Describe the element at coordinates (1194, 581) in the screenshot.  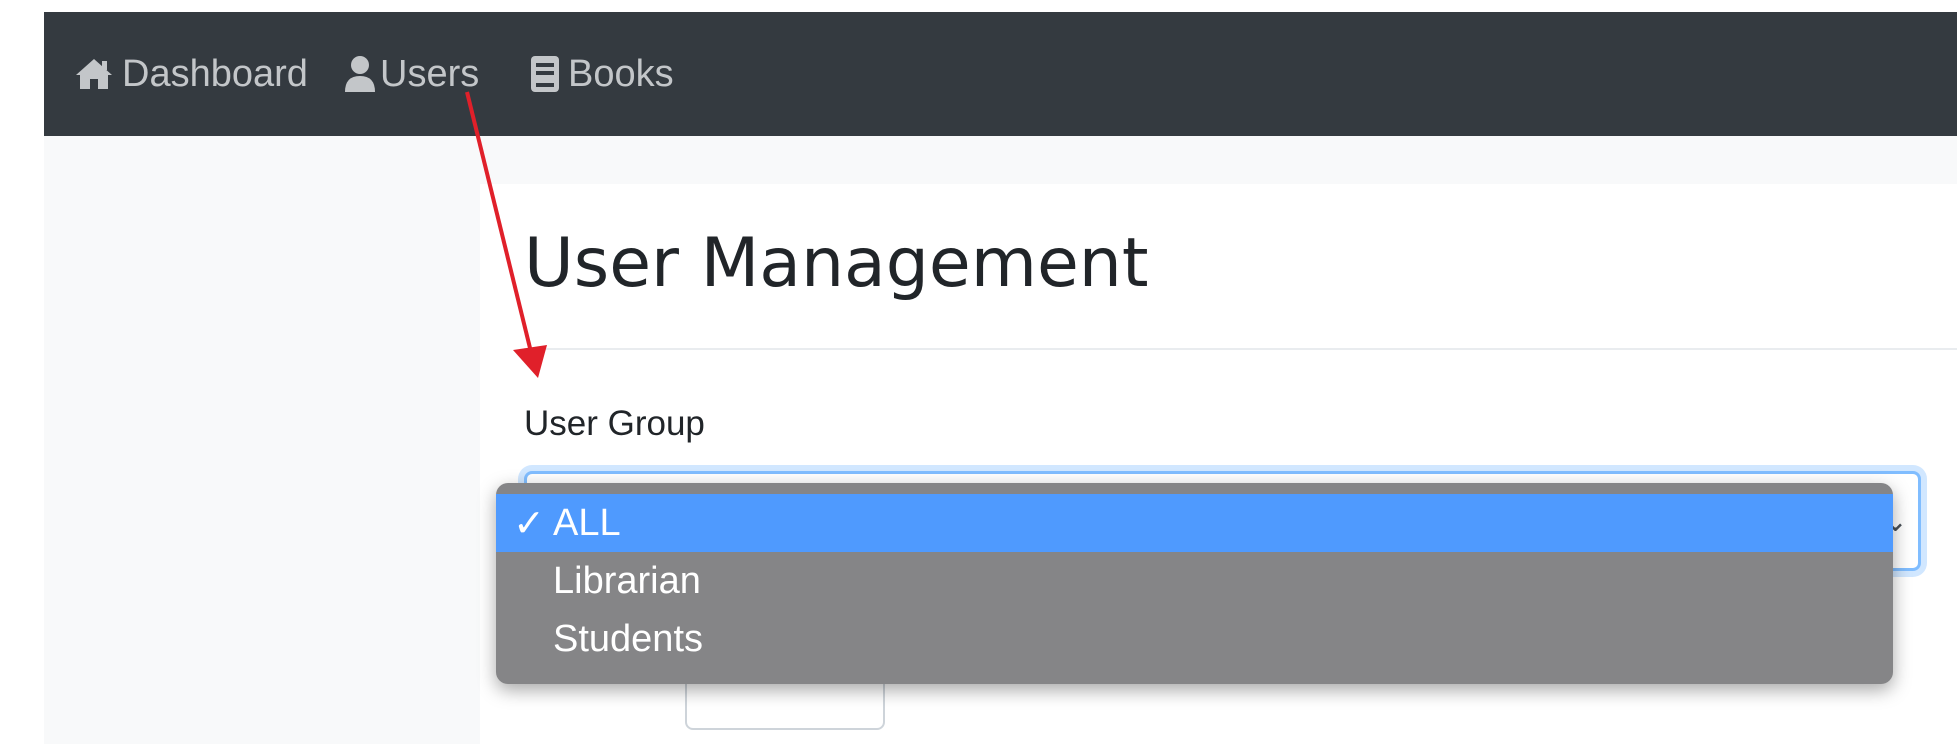
I see `option-librarian: Librarian` at that location.